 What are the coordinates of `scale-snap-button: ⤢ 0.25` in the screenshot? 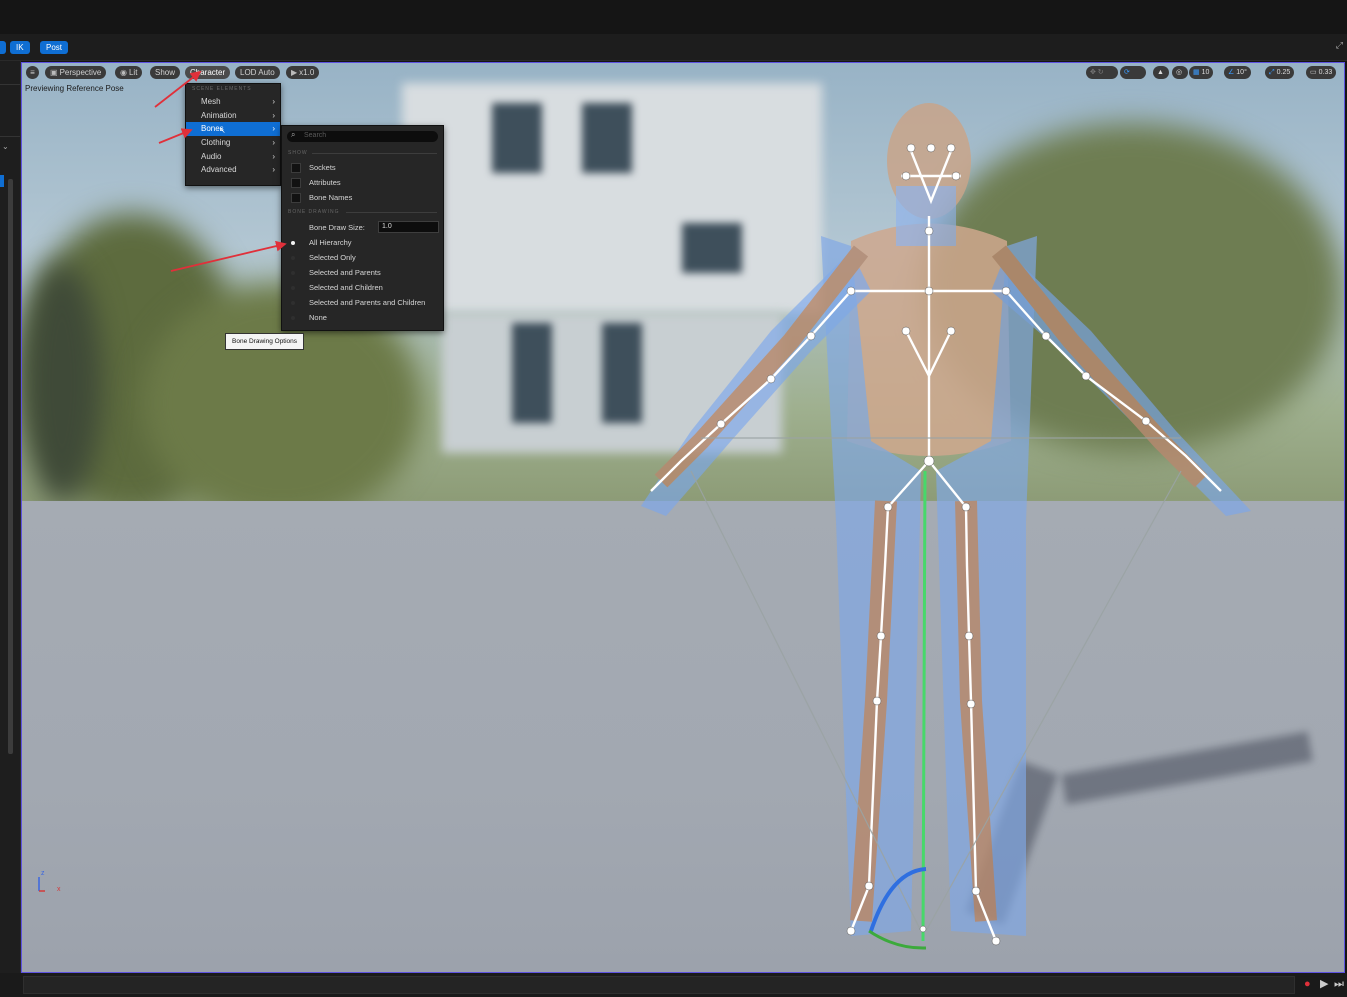 It's located at (1280, 72).